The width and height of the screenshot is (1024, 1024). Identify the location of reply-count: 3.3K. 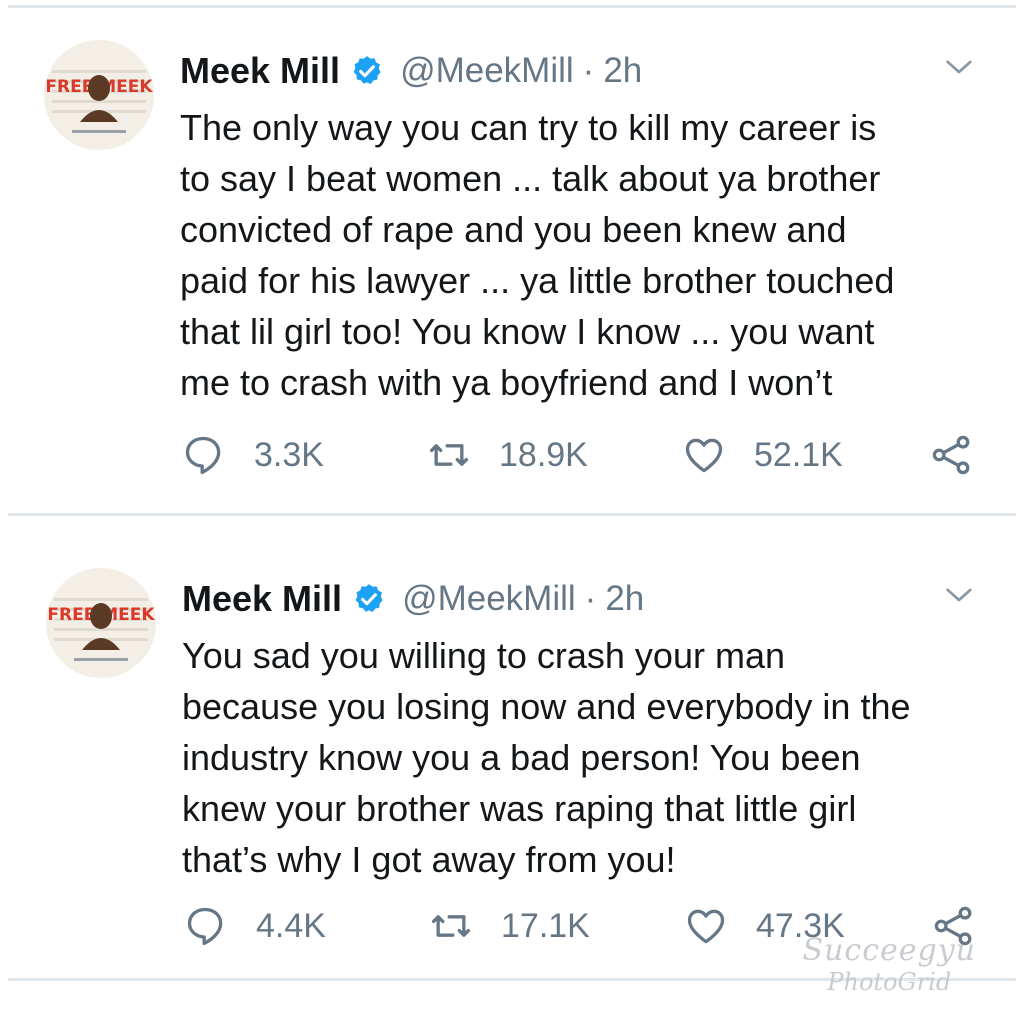
(289, 454).